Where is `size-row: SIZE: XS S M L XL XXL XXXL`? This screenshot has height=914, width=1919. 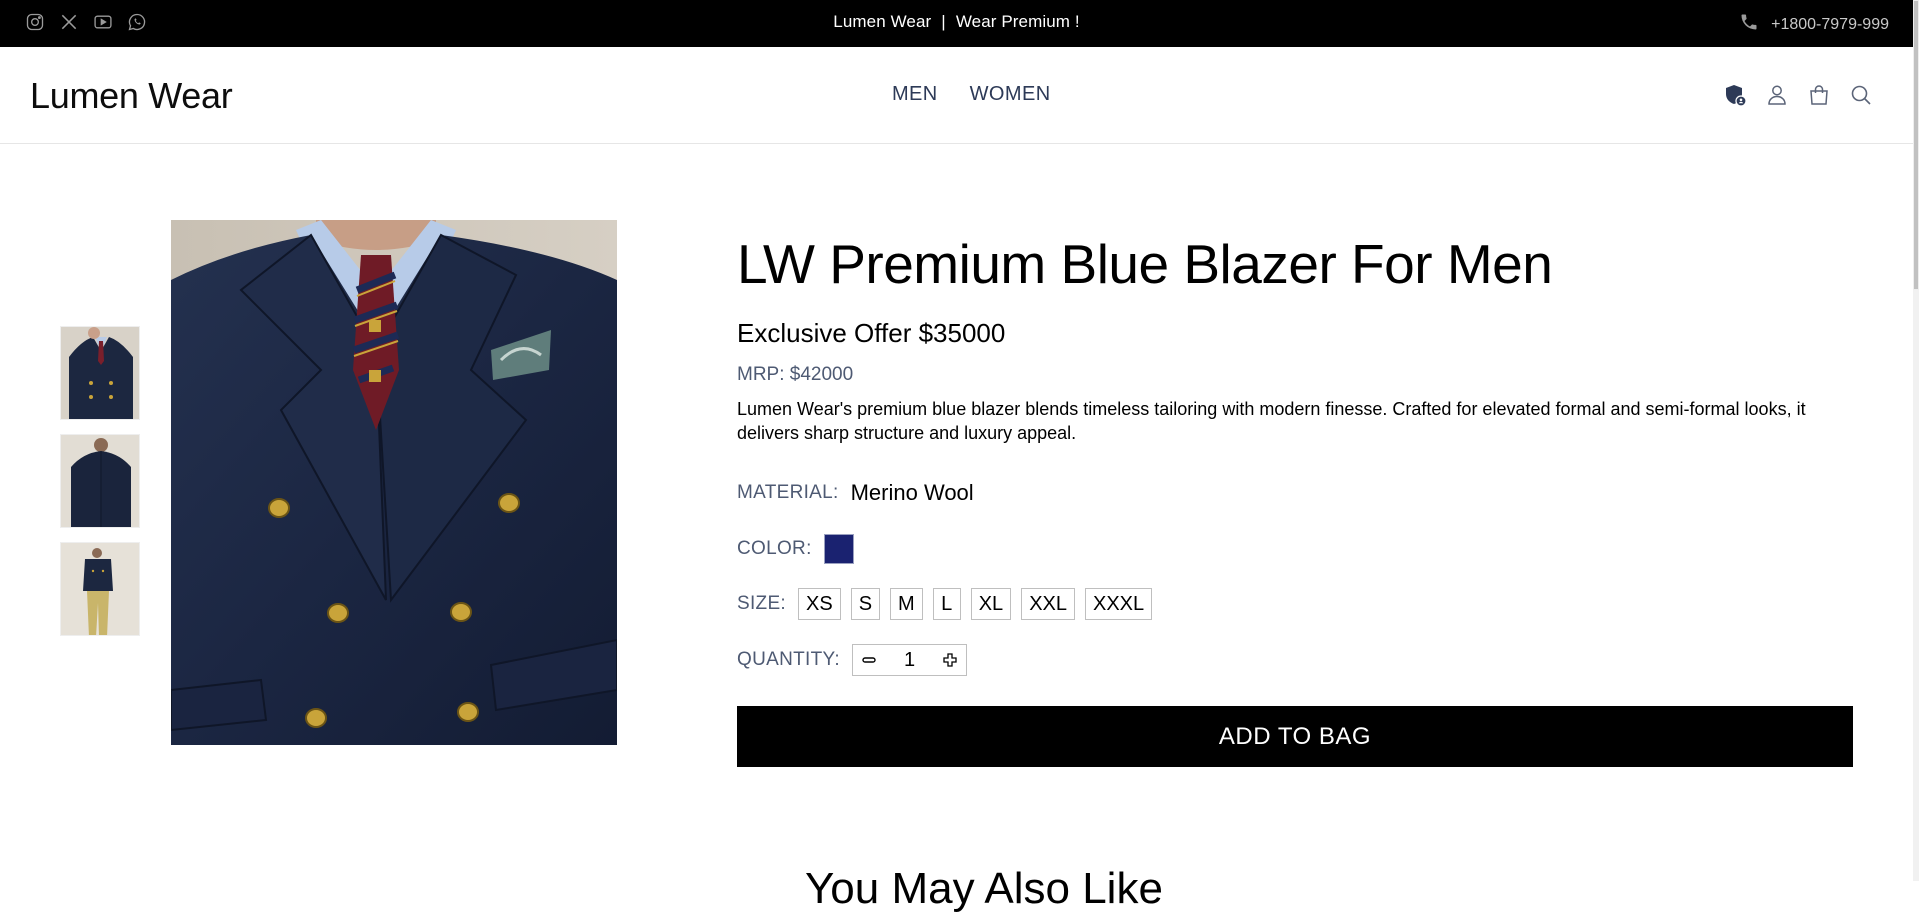
size-row: SIZE: XS S M L XL XXL XXXL is located at coordinates (945, 604).